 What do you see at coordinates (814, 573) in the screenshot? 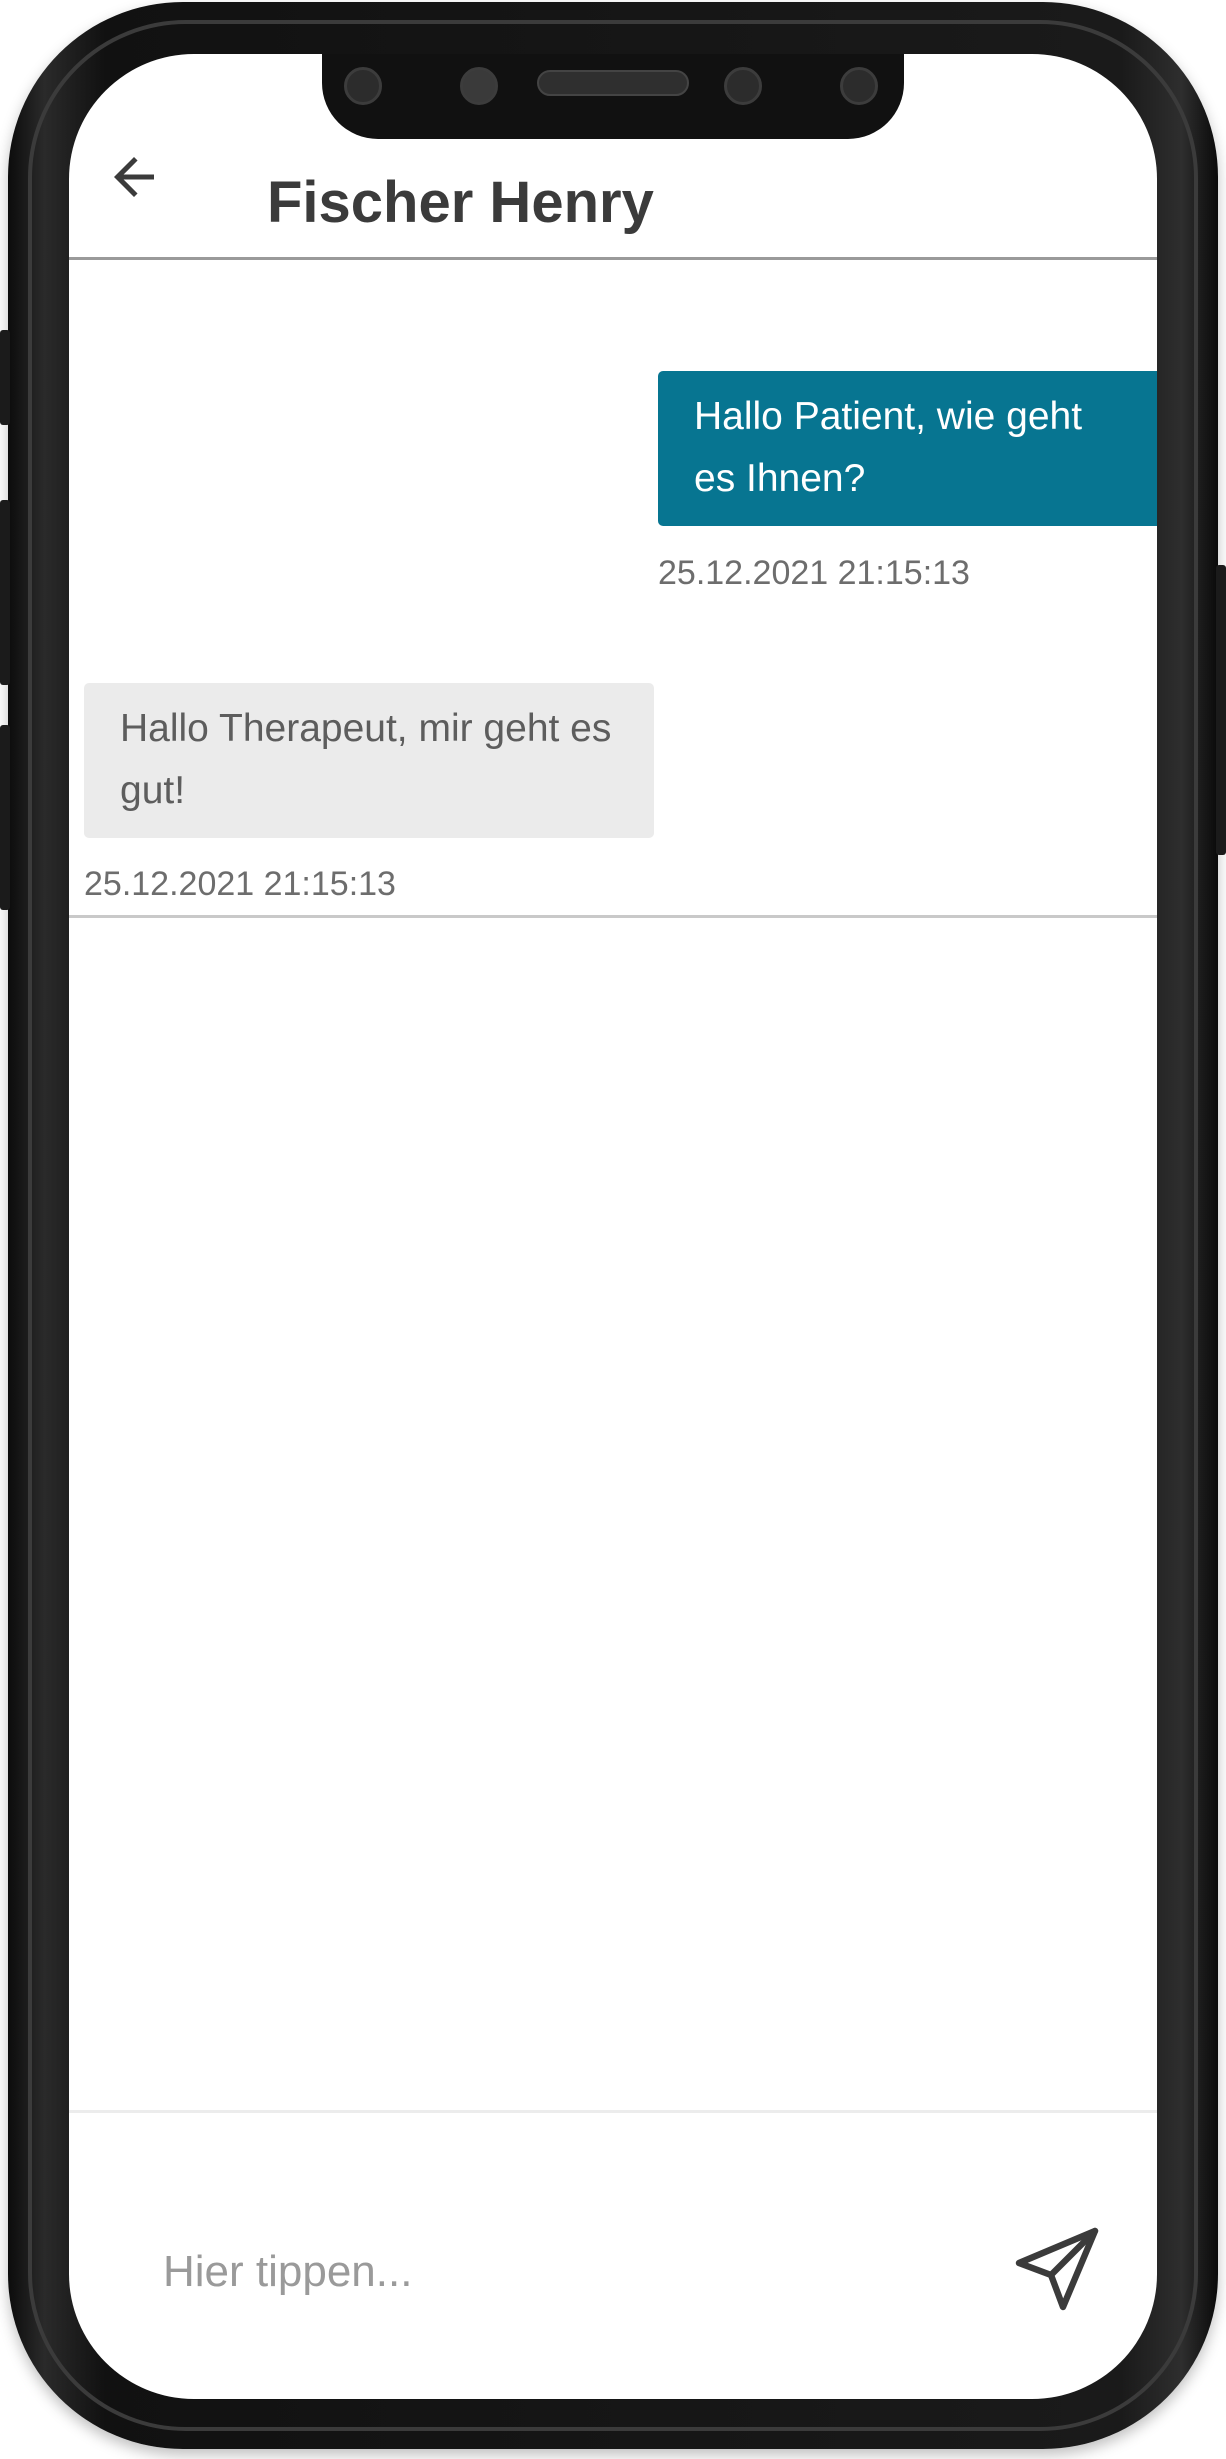
I see `sent-message-timestamp: 25.12.2021 21:15:13` at bounding box center [814, 573].